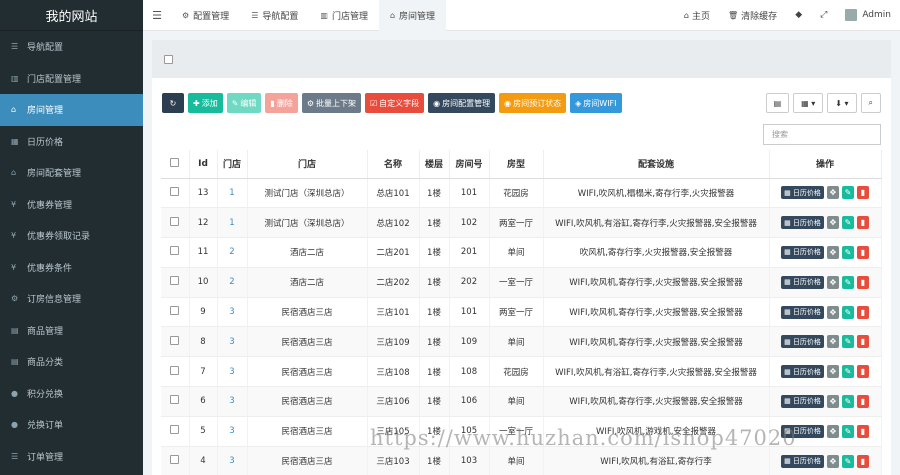  What do you see at coordinates (71, 425) in the screenshot?
I see `sidebar-item-12: ● 兑换订单` at bounding box center [71, 425].